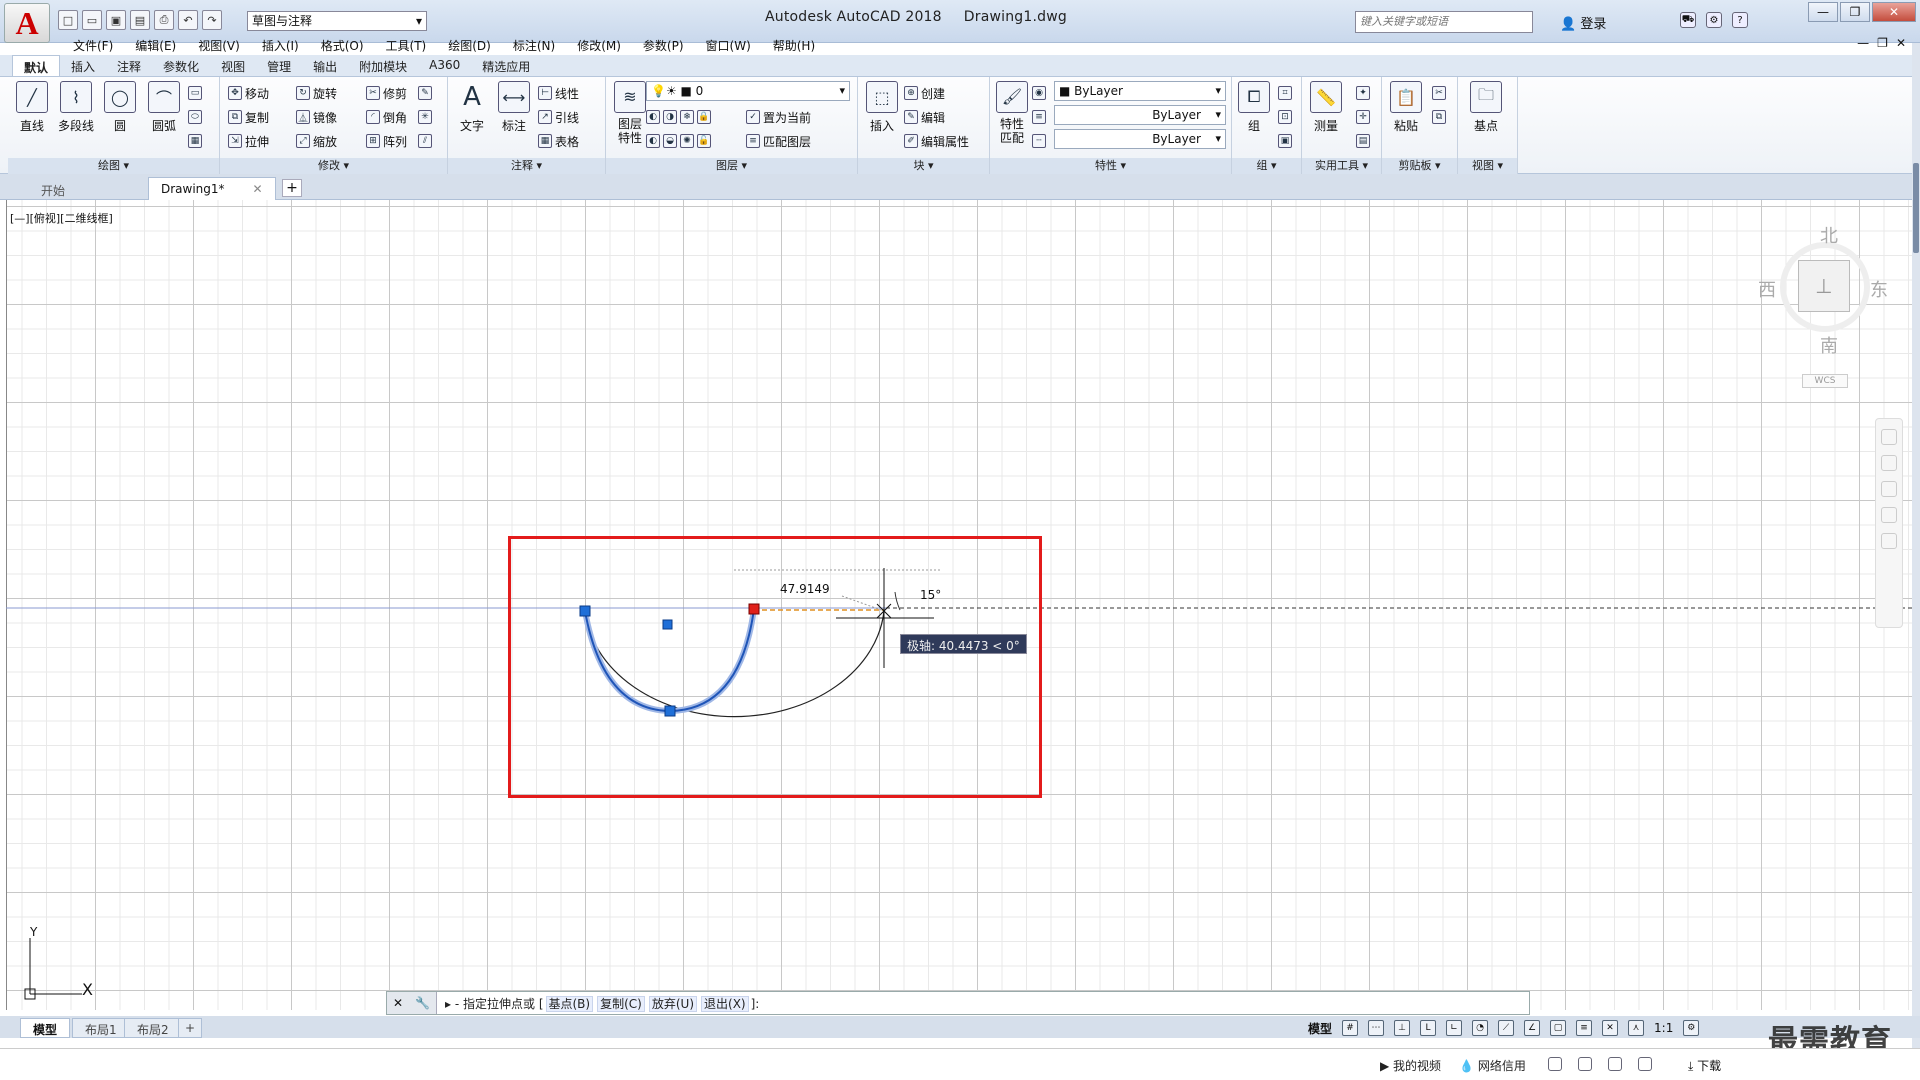 The width and height of the screenshot is (1920, 1080). Describe the element at coordinates (190, 1028) in the screenshot. I see `add-layout-button: +` at that location.